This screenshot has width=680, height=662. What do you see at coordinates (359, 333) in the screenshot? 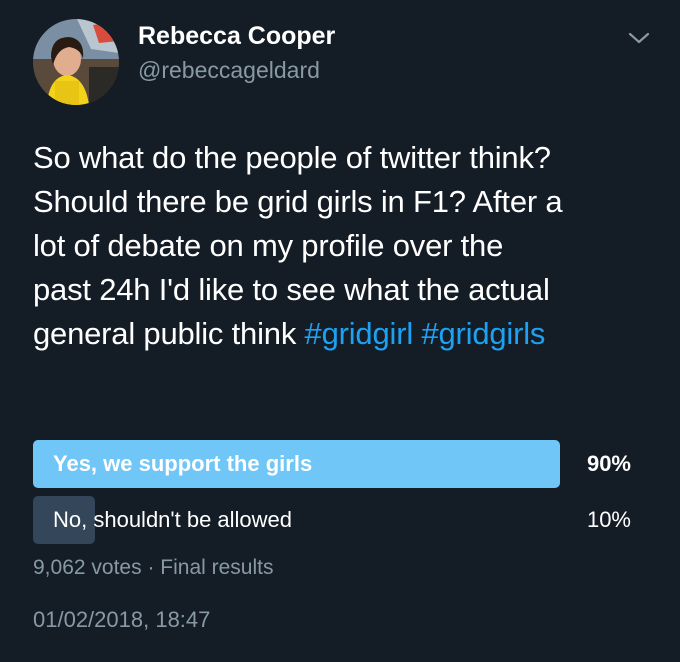
I see `hashtag-link: #gridgirl` at bounding box center [359, 333].